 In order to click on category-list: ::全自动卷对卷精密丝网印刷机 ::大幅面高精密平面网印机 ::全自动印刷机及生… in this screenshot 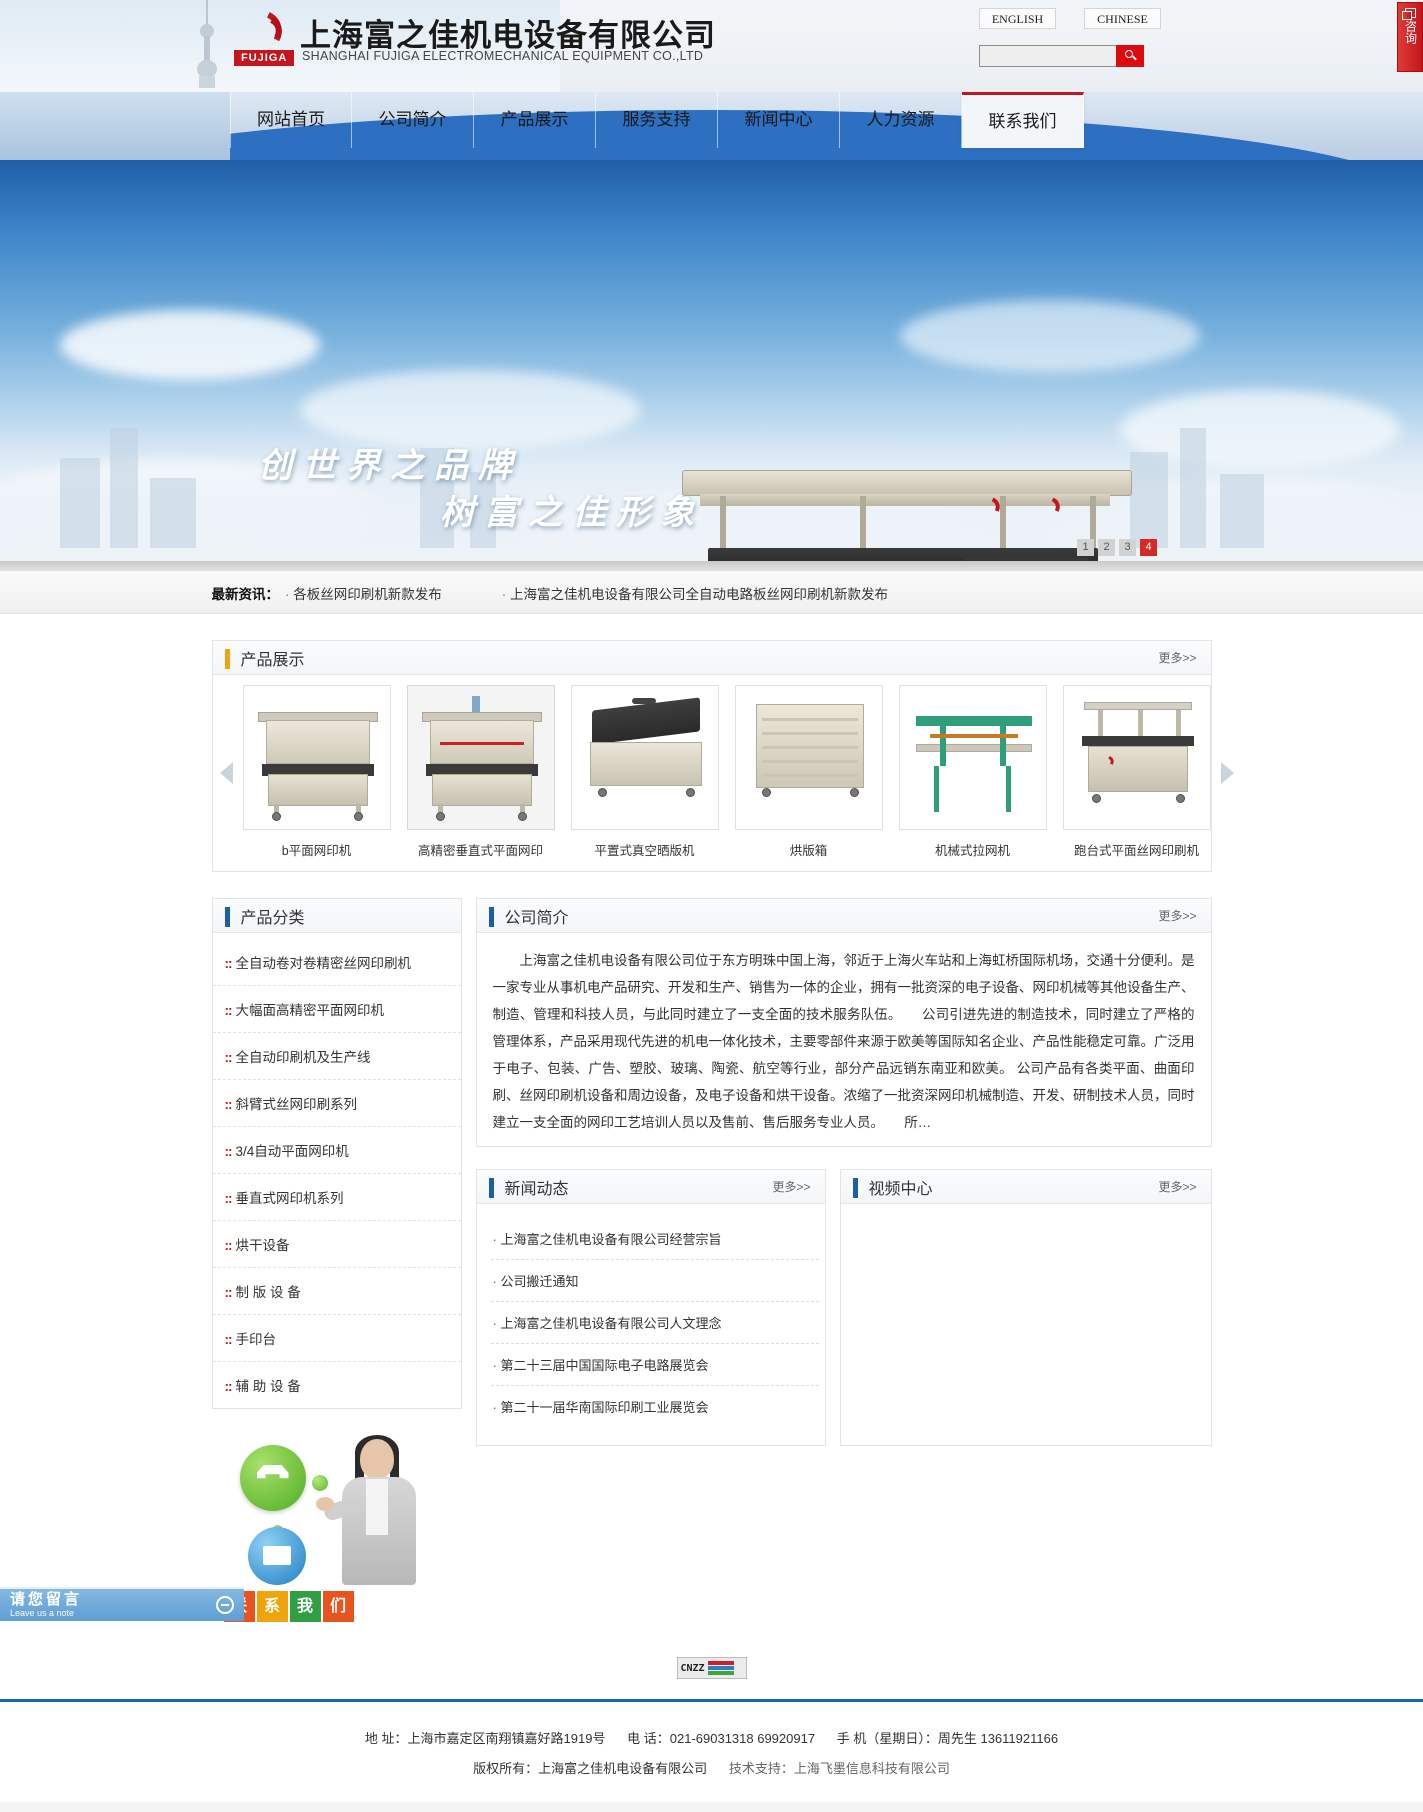, I will do `click(337, 1170)`.